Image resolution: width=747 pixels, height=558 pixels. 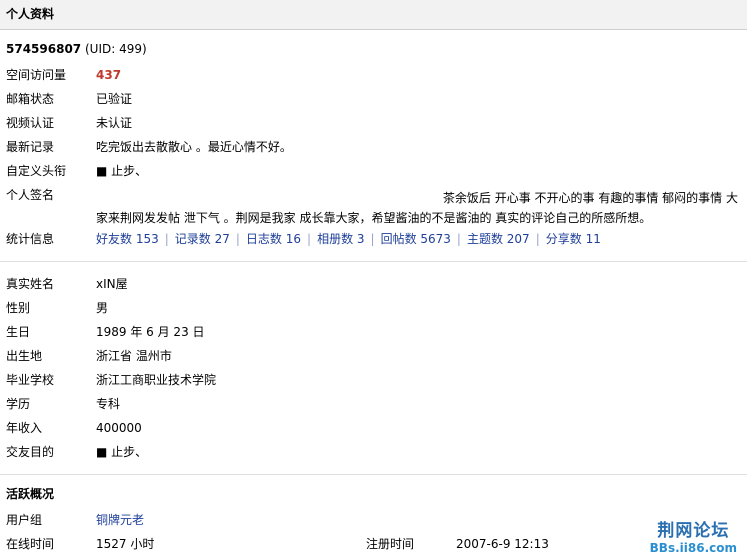 I want to click on birthday-row: 生日 1989 年 6 月 23 日, so click(x=373, y=332).